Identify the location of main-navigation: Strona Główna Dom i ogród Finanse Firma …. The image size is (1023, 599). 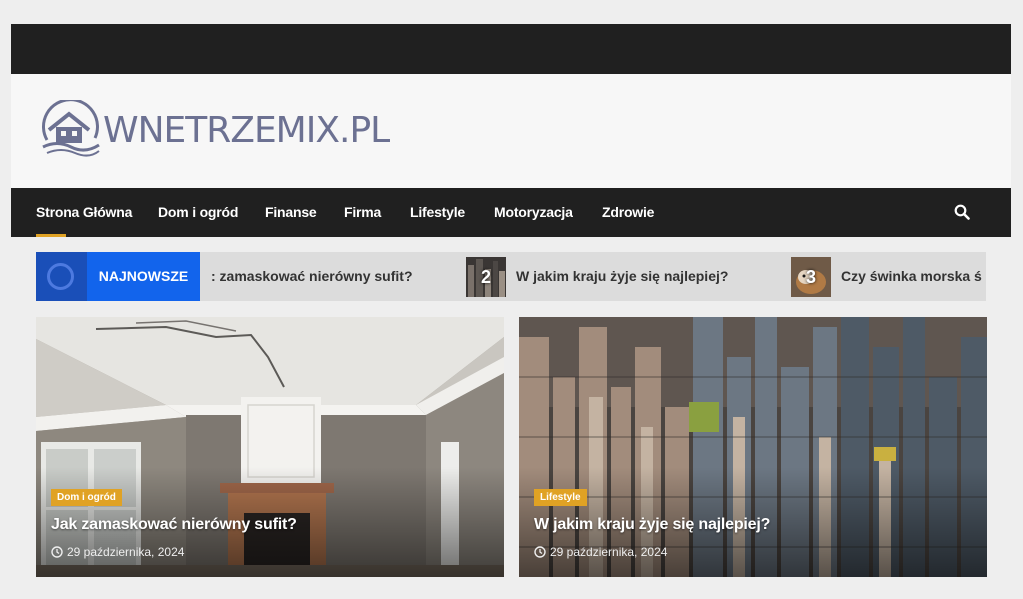
(511, 212).